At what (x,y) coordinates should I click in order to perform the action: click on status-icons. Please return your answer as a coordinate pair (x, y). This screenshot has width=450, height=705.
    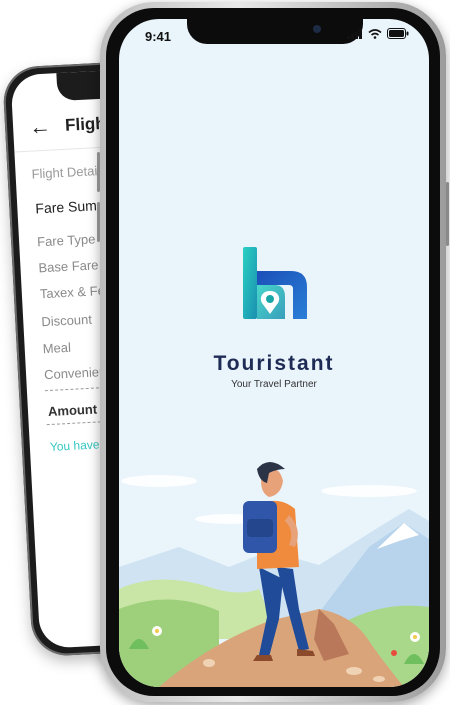
    Looking at the image, I should click on (378, 33).